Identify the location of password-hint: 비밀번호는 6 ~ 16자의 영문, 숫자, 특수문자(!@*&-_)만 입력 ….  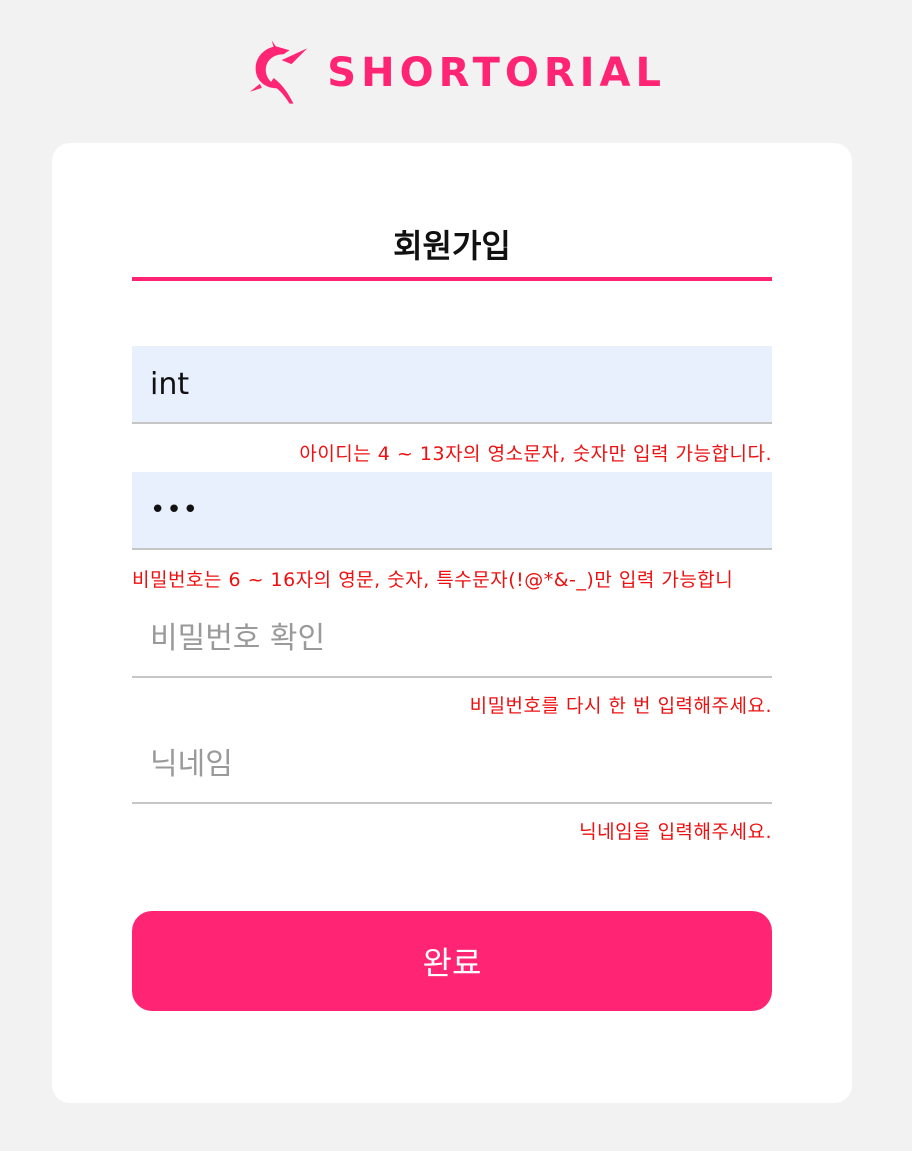
(433, 580).